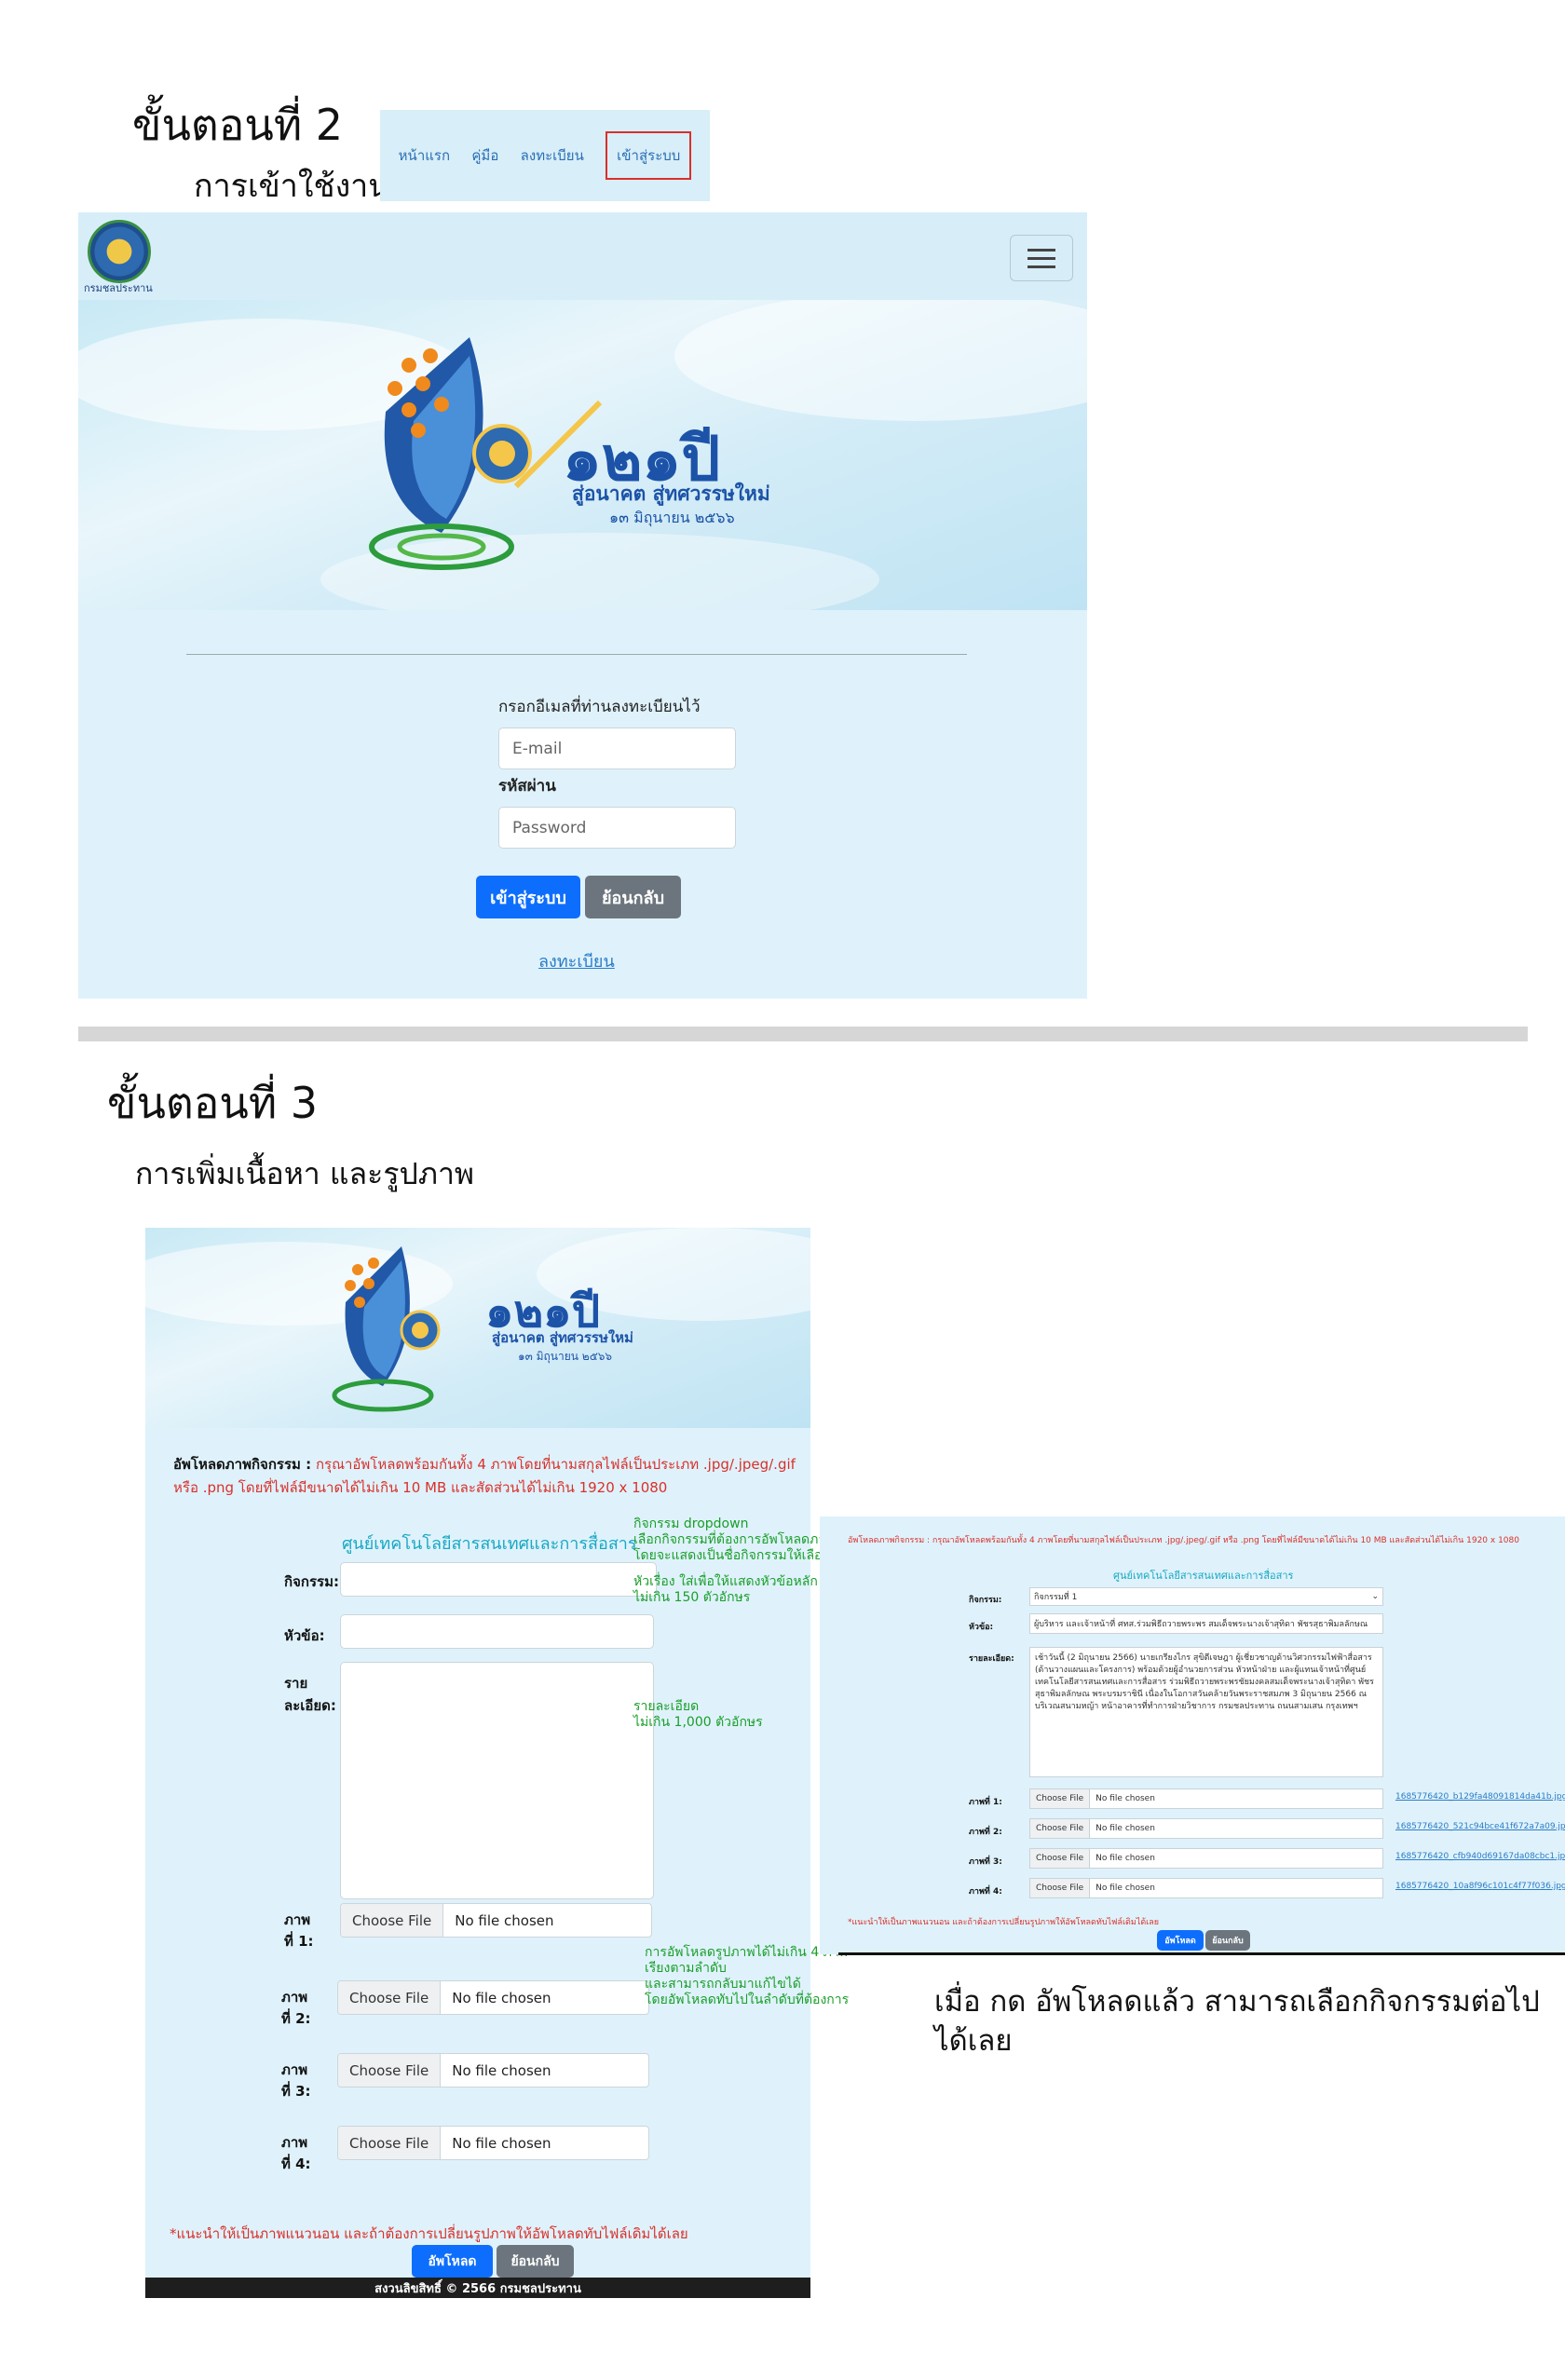  I want to click on nav-bar: หน้าแรก คู่มือ ลงทะเบียน เข้าสู่ระบบ, so click(545, 155).